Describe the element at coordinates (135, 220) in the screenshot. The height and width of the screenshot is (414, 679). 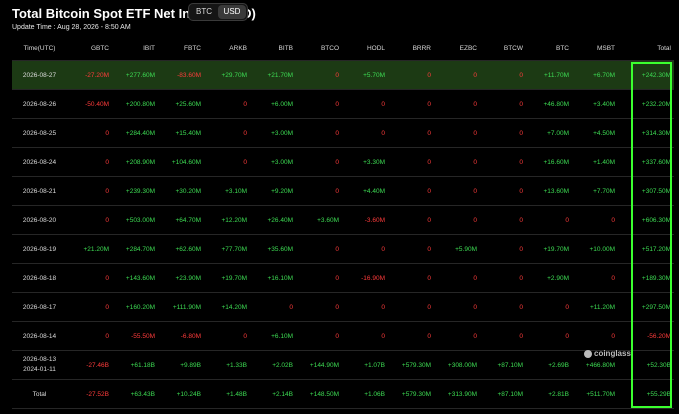
I see `flow-cell: +503.00M` at that location.